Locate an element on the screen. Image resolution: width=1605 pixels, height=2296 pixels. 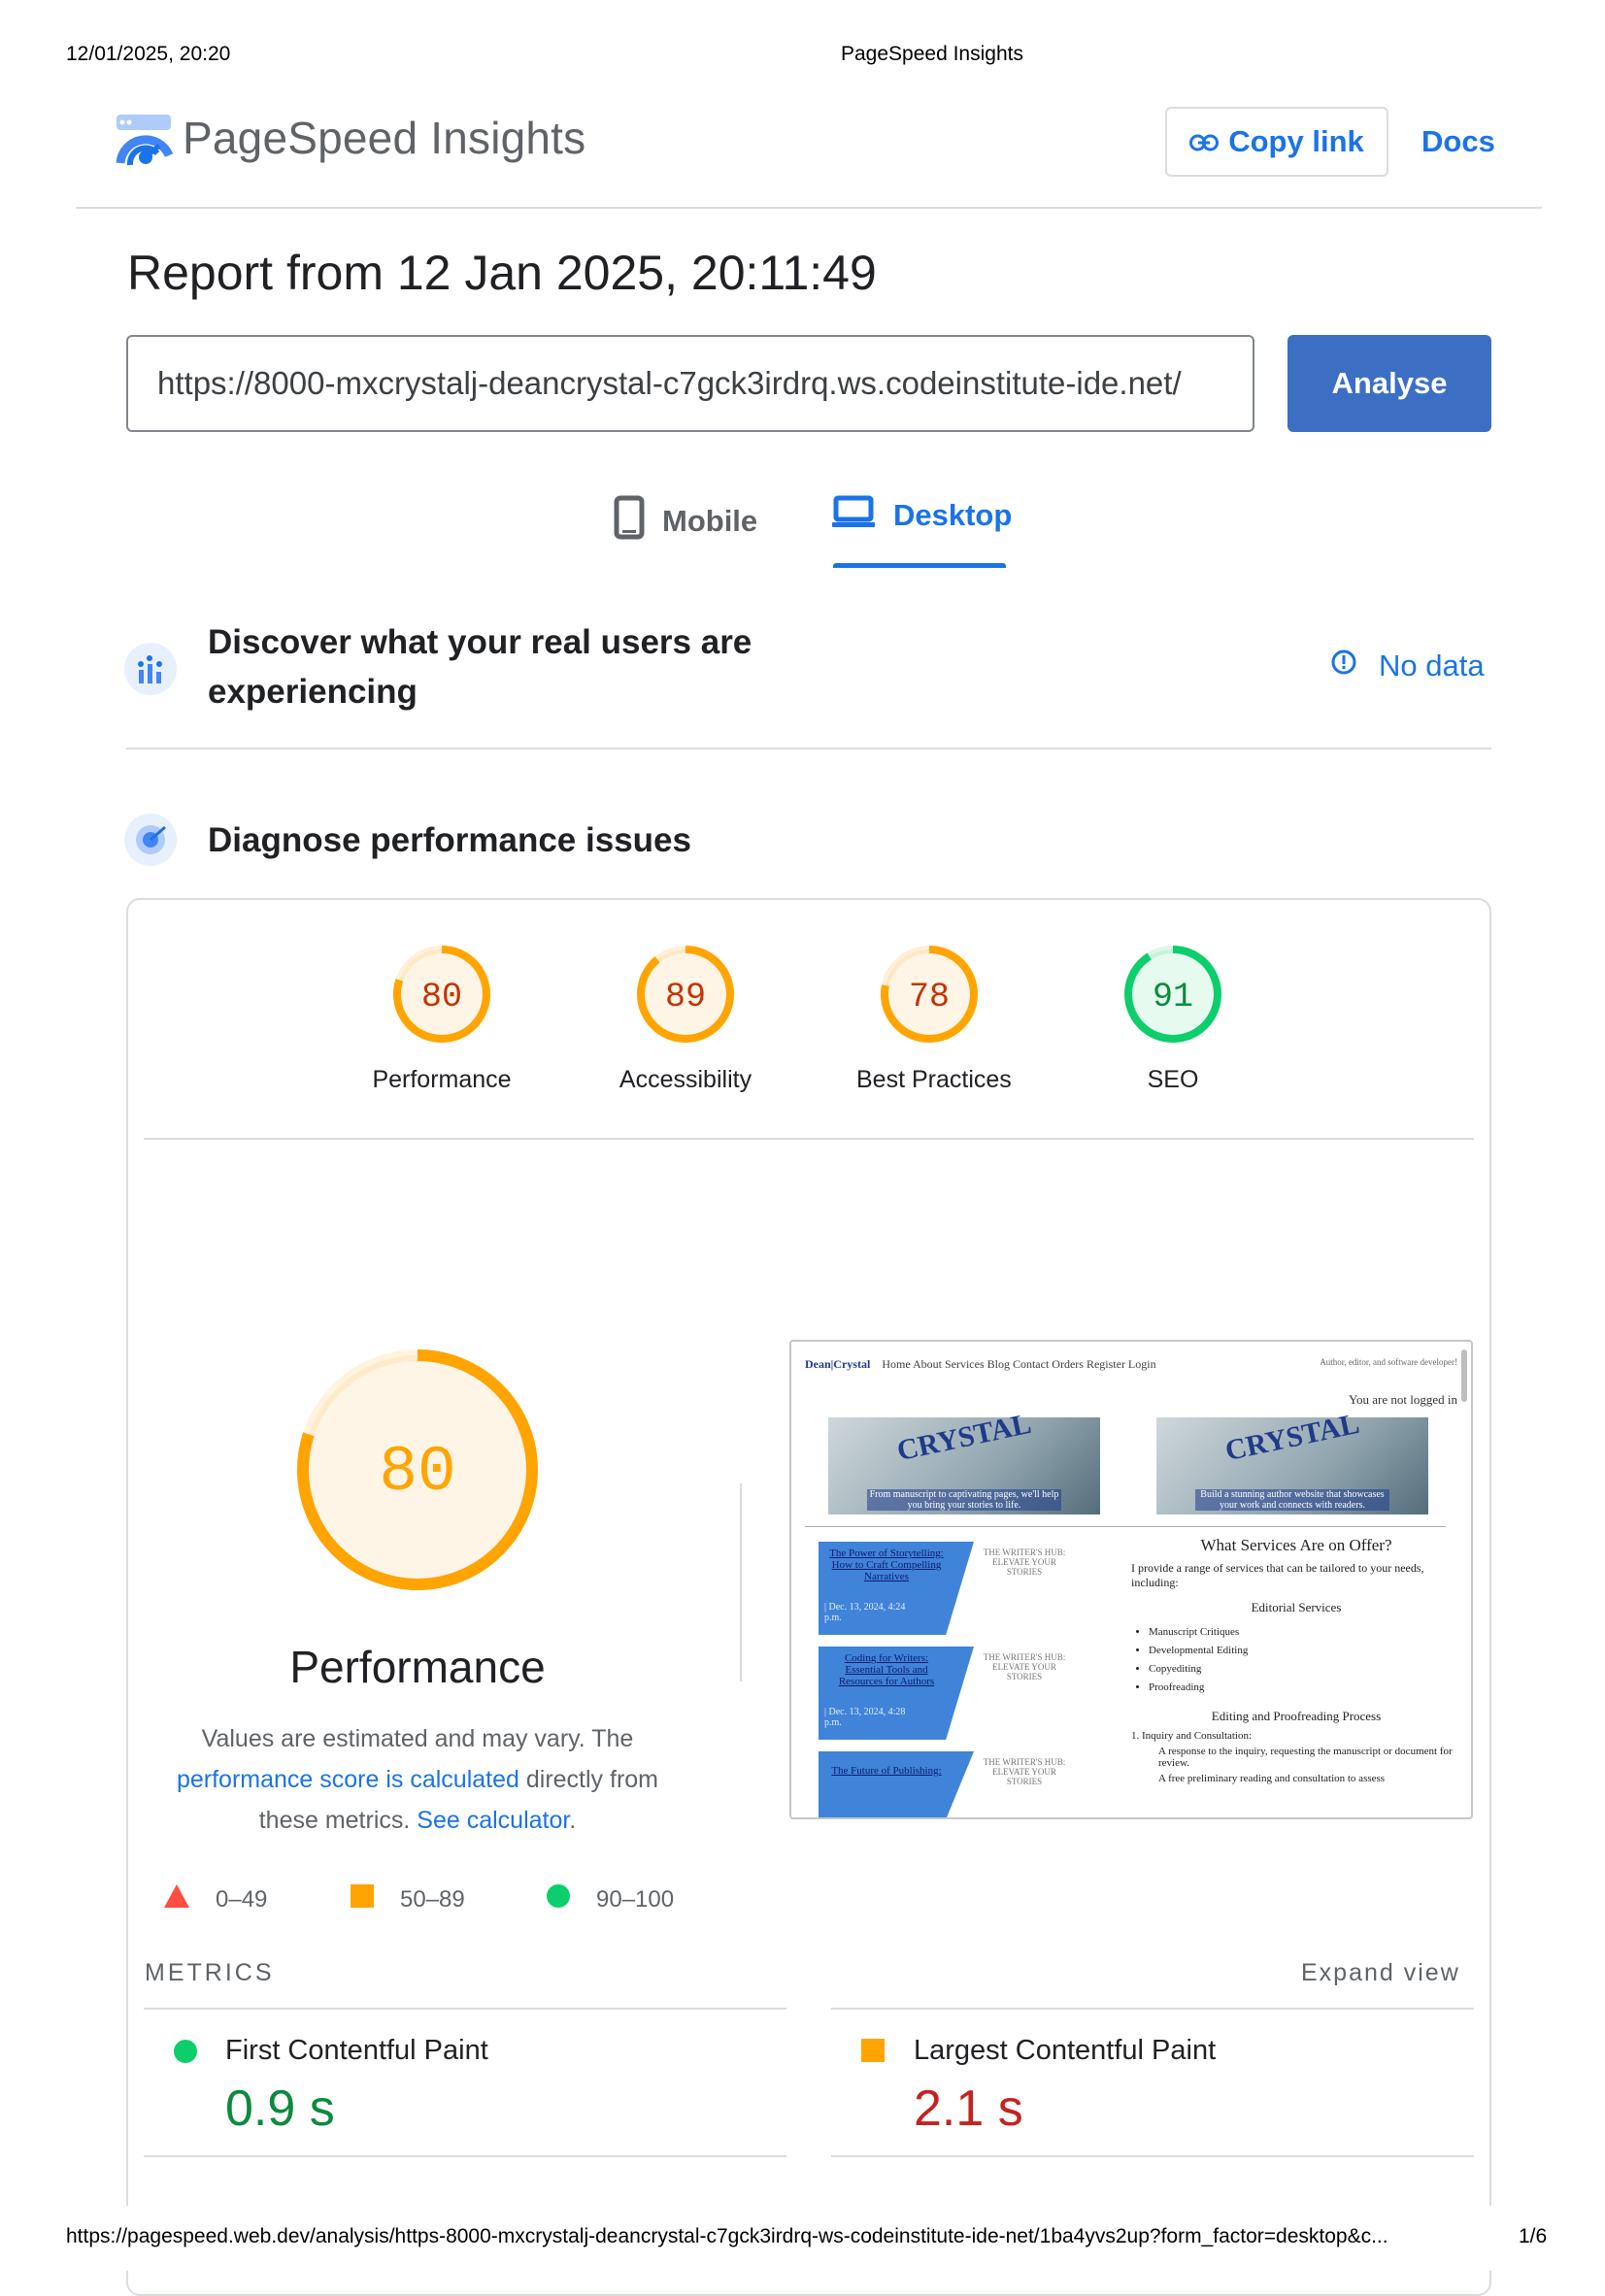
thumb-service-item: Proofreading is located at coordinates (1305, 1688).